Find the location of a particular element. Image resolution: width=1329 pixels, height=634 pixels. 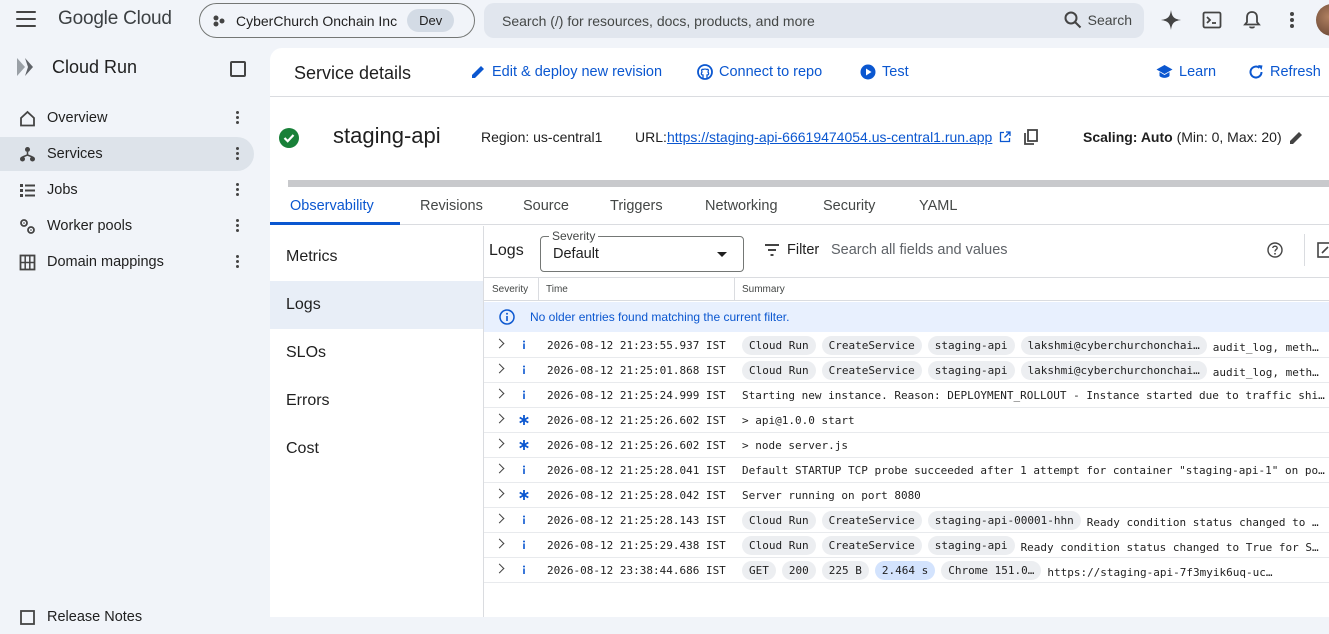

horizontal-scrollbar is located at coordinates (808, 183).